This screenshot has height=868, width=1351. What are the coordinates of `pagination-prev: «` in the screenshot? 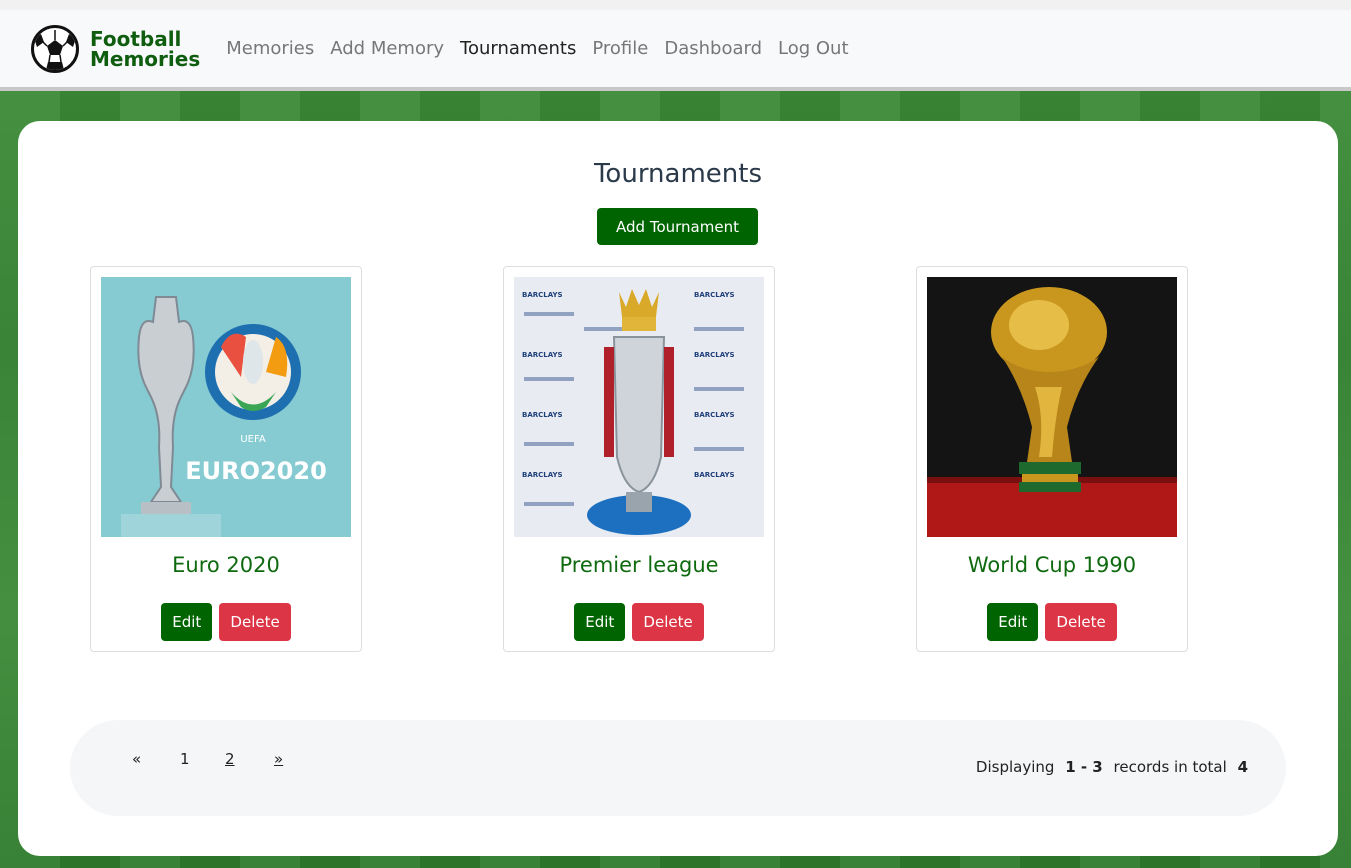 It's located at (136, 759).